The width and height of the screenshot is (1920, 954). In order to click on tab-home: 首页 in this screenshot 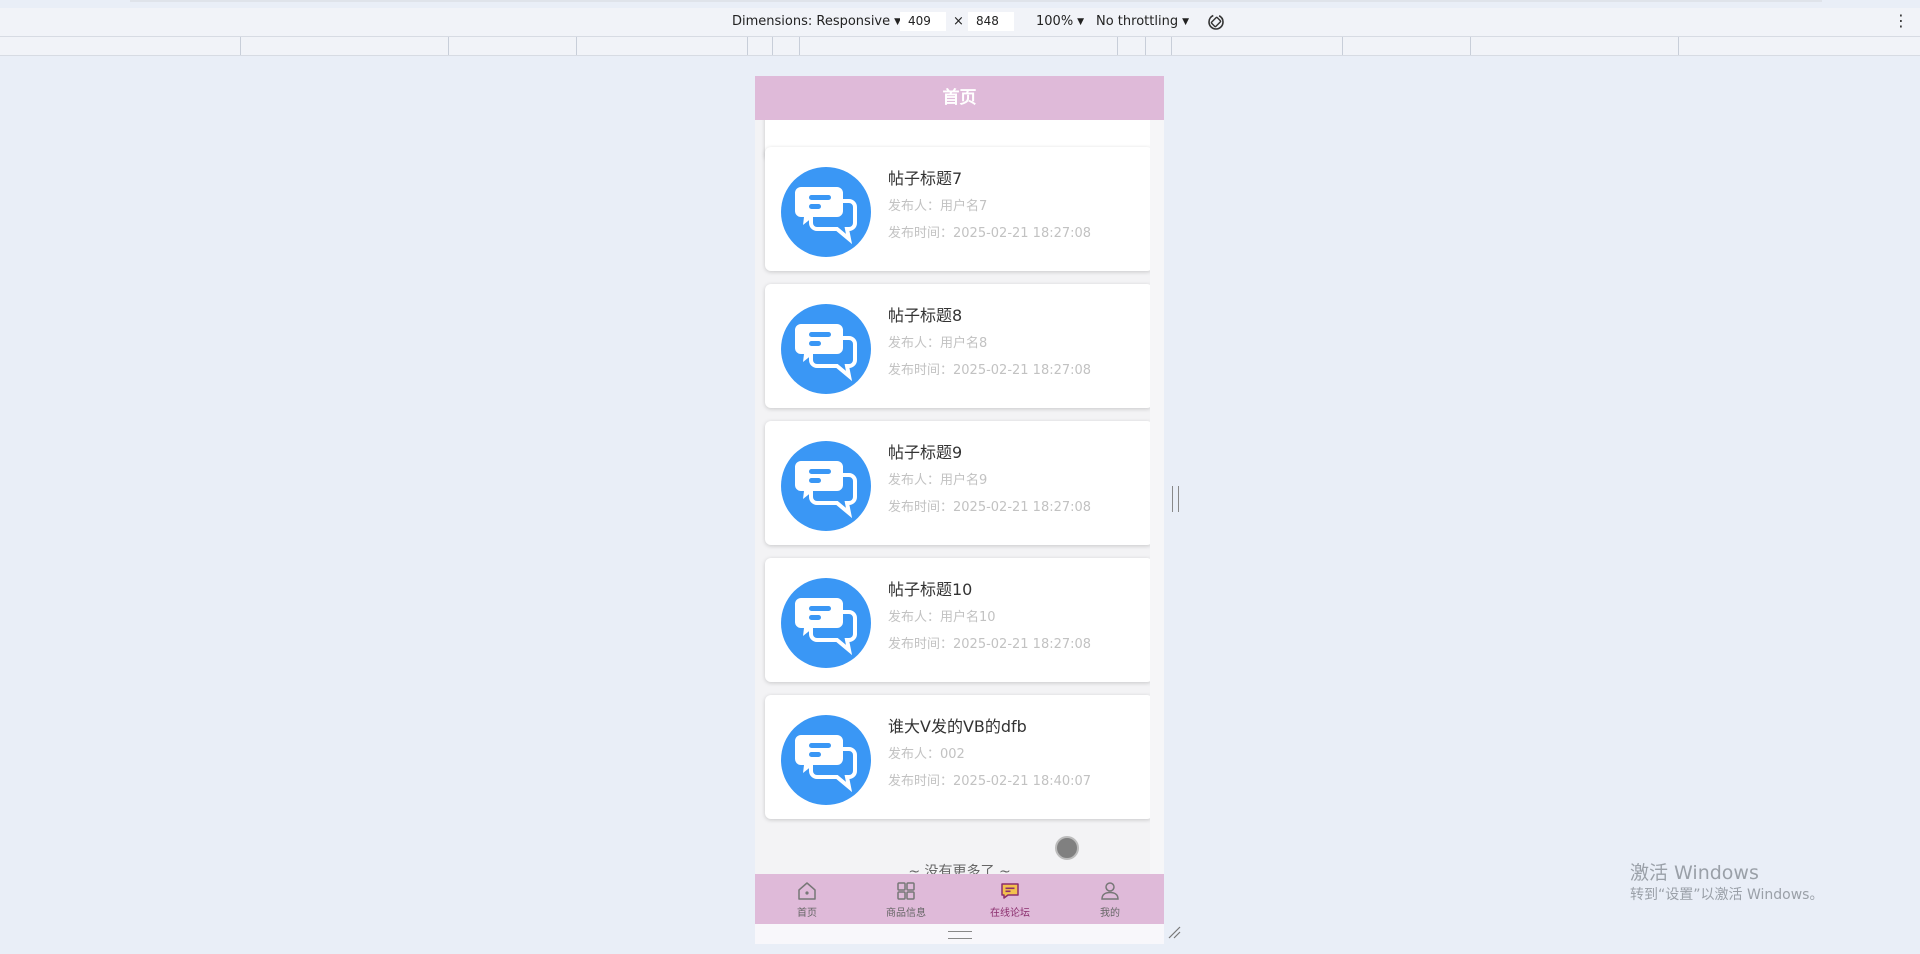, I will do `click(807, 899)`.